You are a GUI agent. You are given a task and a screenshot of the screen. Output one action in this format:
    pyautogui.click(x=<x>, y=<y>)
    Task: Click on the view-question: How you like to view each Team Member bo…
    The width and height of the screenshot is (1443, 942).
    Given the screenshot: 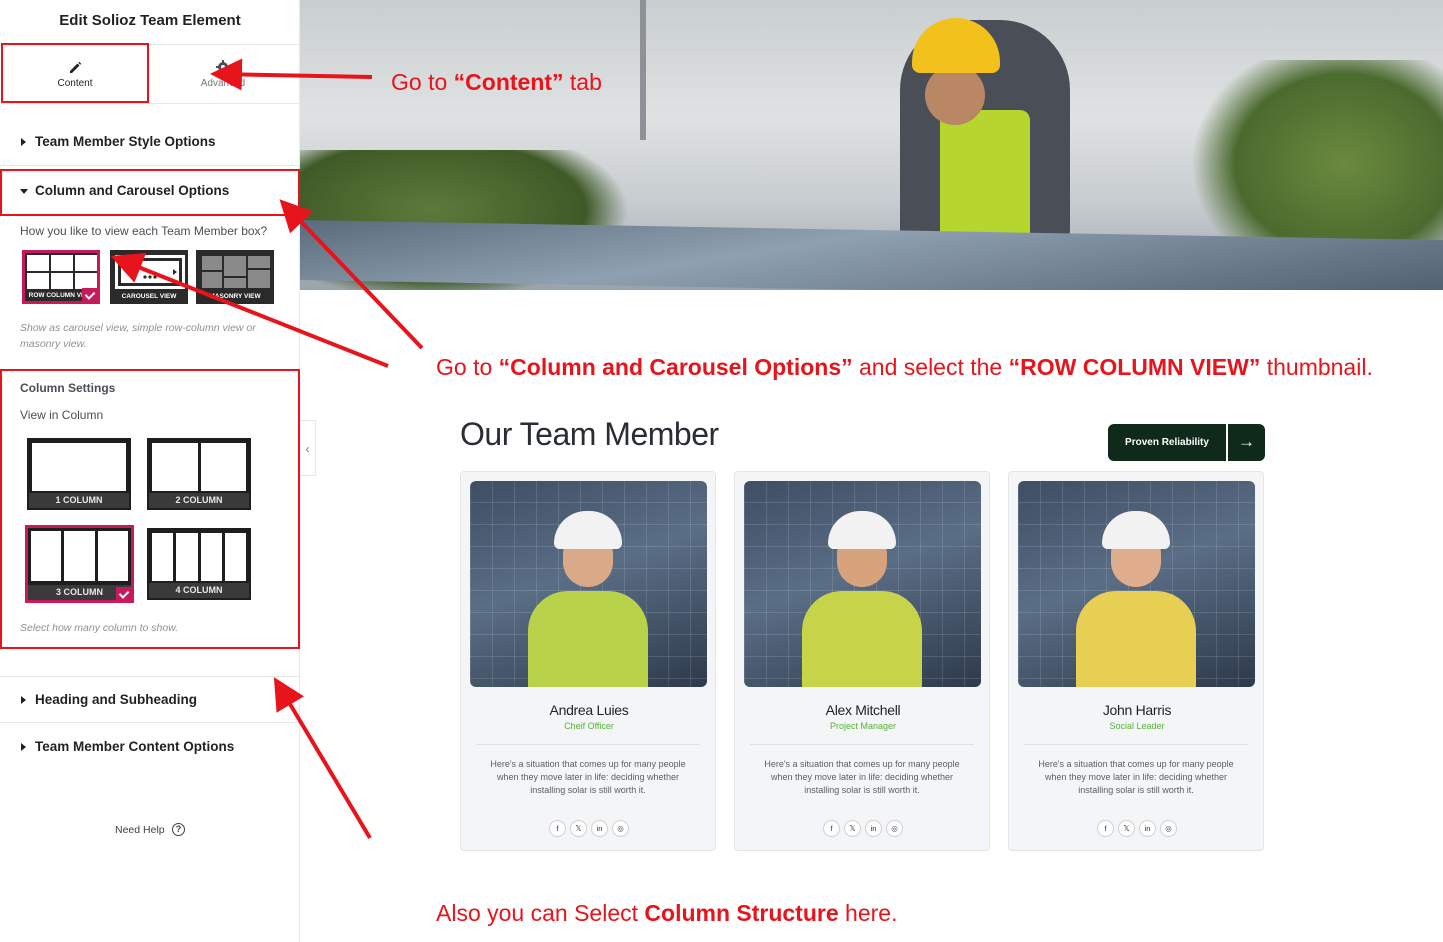 What is the action you would take?
    pyautogui.click(x=144, y=231)
    